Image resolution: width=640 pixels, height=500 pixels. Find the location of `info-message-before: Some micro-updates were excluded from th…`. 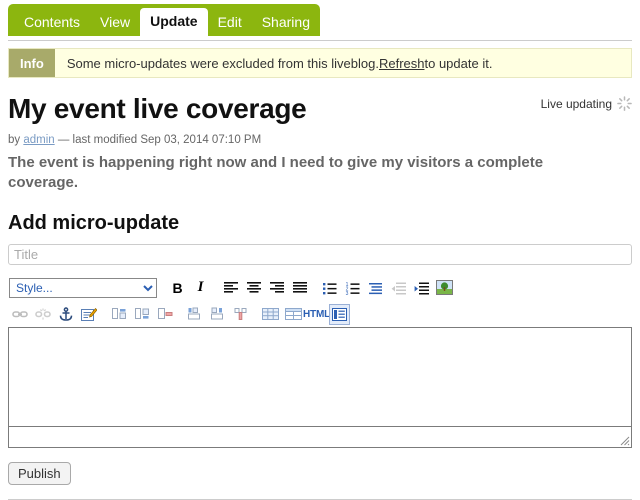

info-message-before: Some micro-updates were excluded from th… is located at coordinates (222, 63).